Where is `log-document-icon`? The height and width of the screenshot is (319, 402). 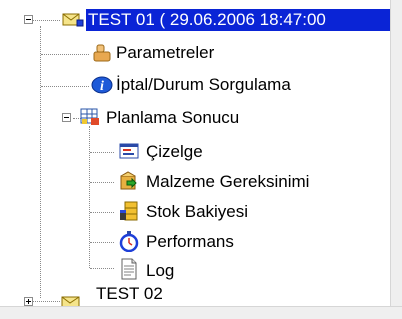
log-document-icon is located at coordinates (129, 269).